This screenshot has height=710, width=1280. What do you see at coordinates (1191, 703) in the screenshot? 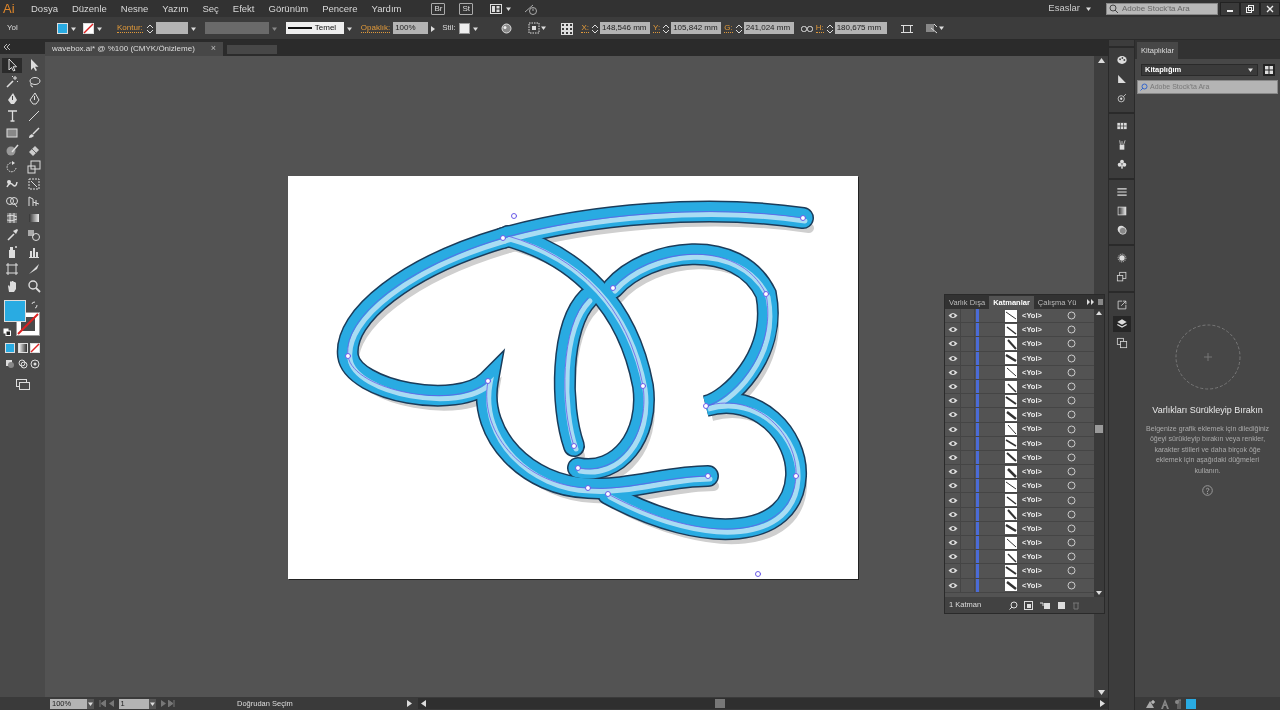
I see `color-swatch-icon` at bounding box center [1191, 703].